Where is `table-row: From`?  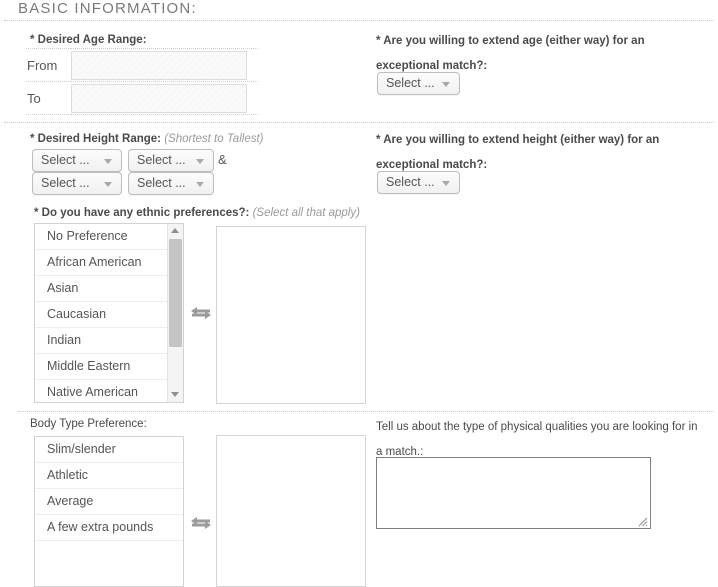
table-row: From is located at coordinates (142, 65).